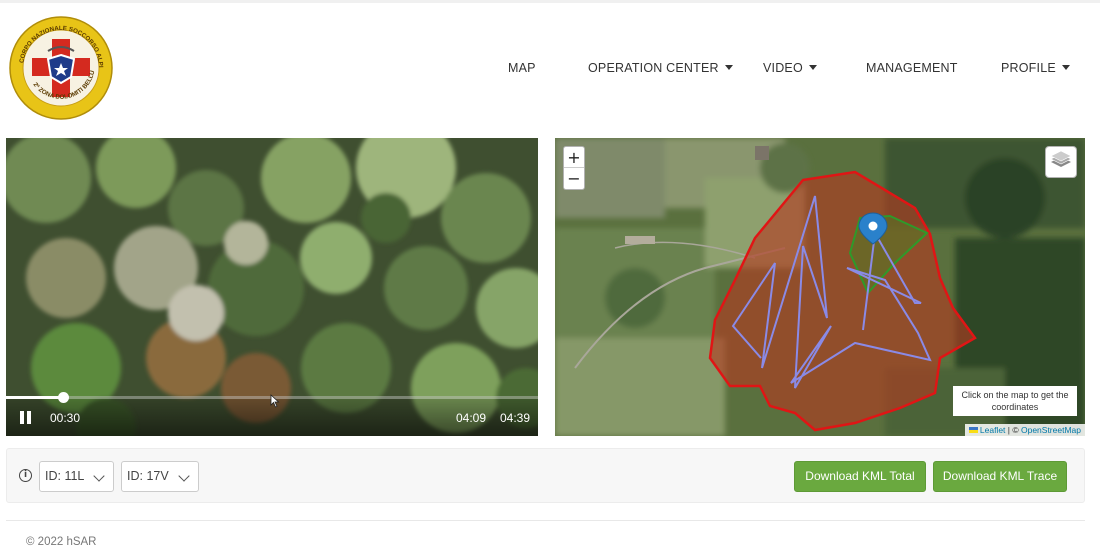 Image resolution: width=1100 pixels, height=549 pixels. I want to click on video-progress-fill, so click(34, 397).